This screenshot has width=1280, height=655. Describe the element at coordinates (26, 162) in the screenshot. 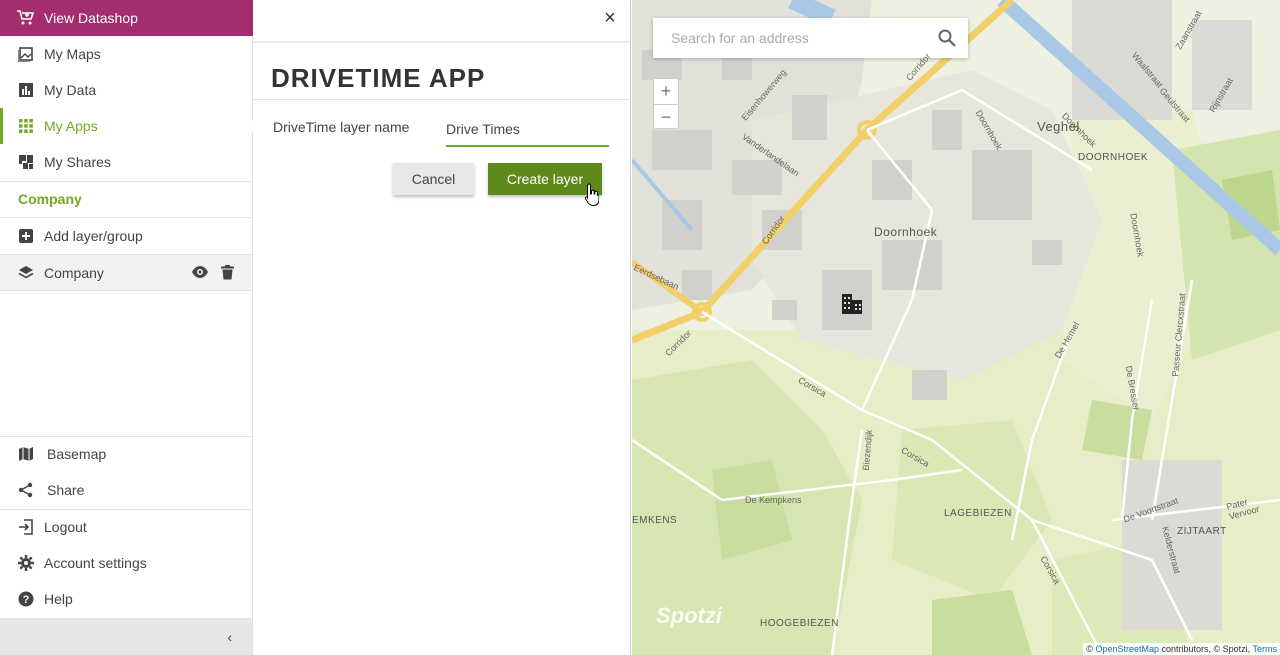

I see `shares-icon` at that location.